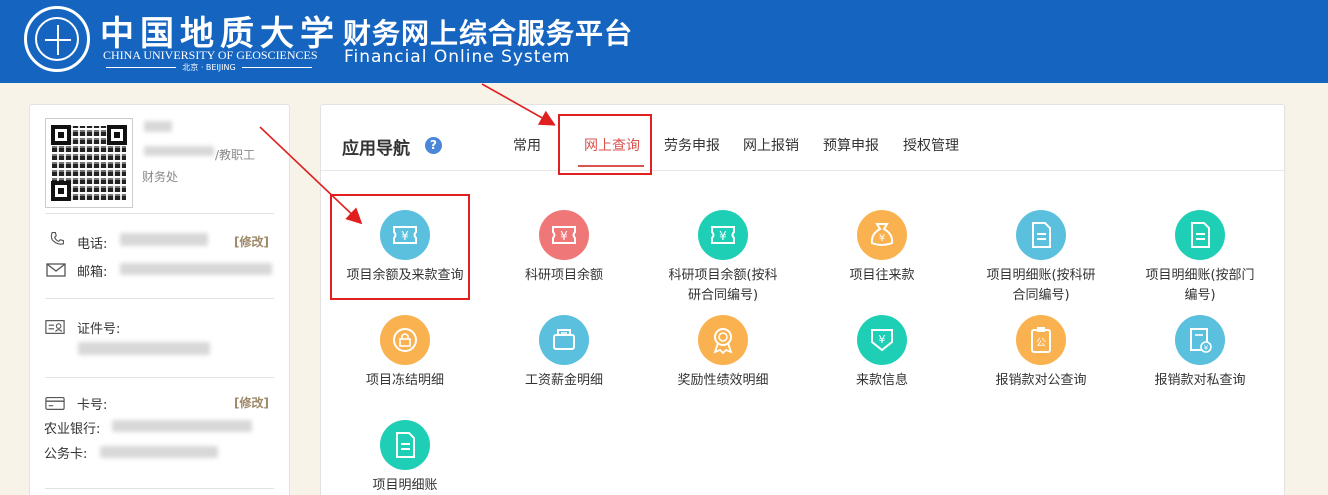  Describe the element at coordinates (407, 154) in the screenshot. I see `annotation-arrows` at that location.